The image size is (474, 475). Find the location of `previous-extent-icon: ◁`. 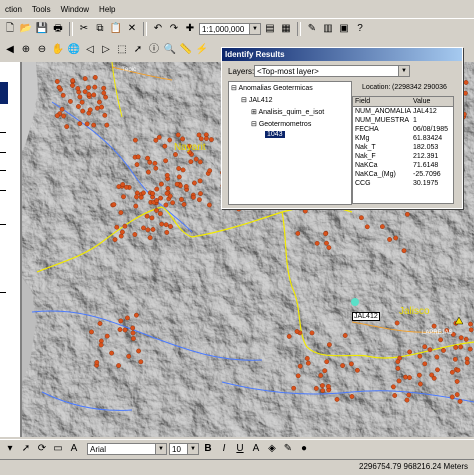

previous-extent-icon: ◁ is located at coordinates (90, 50).